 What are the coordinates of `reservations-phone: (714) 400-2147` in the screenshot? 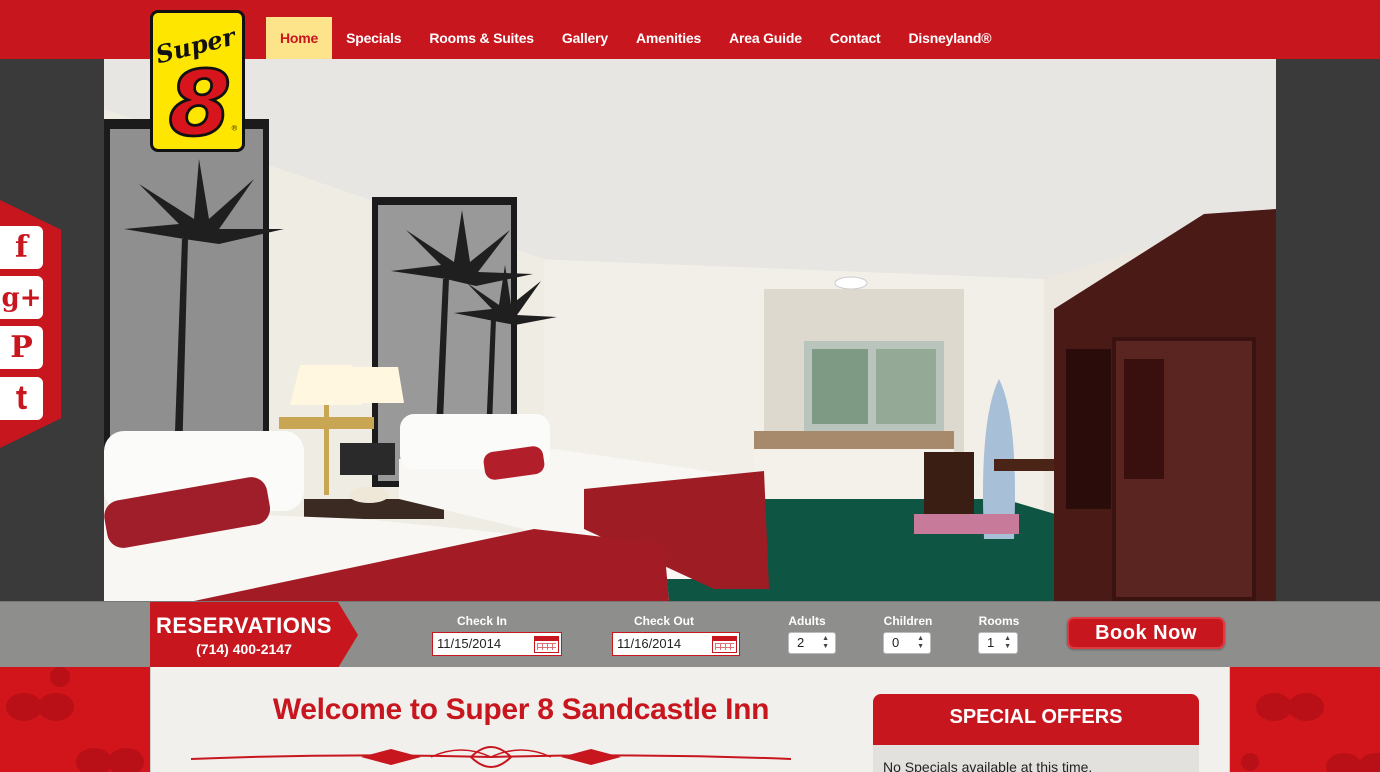 It's located at (244, 649).